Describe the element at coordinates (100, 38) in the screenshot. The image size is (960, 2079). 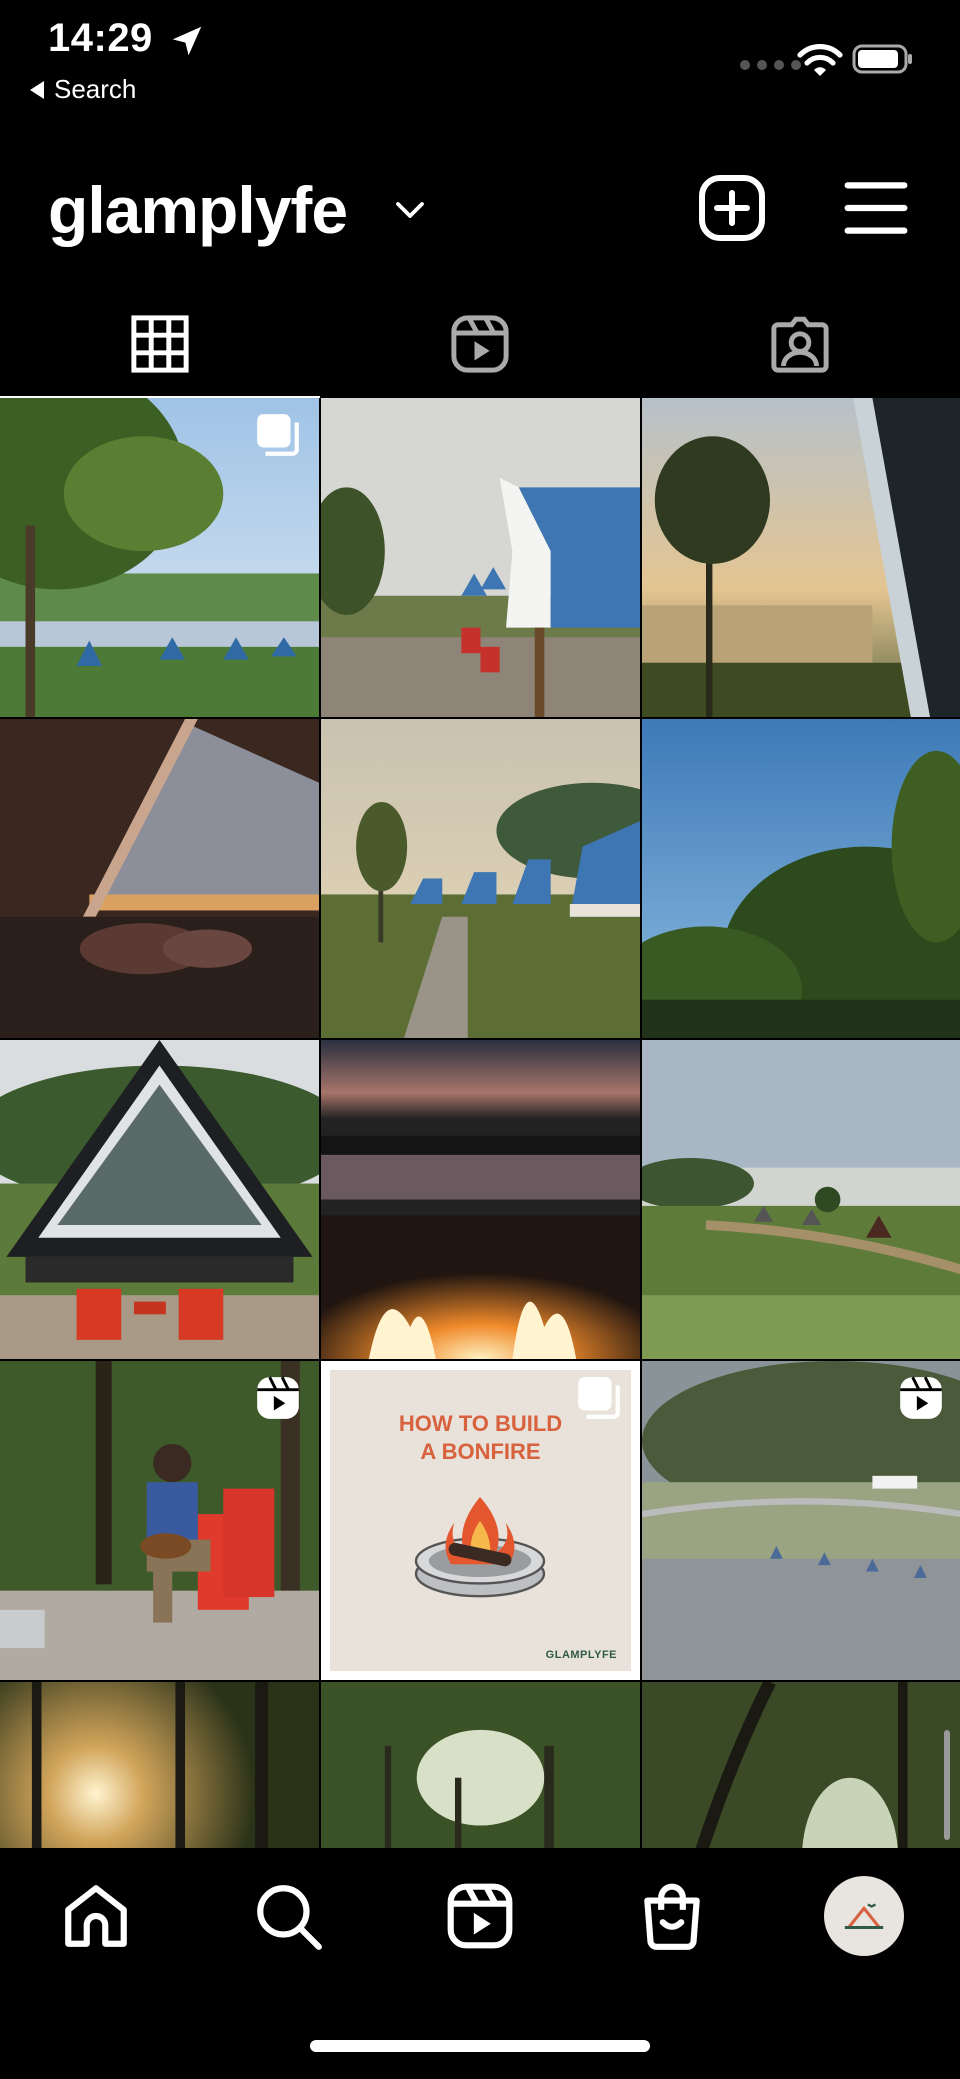
I see `status-time: 14:29` at that location.